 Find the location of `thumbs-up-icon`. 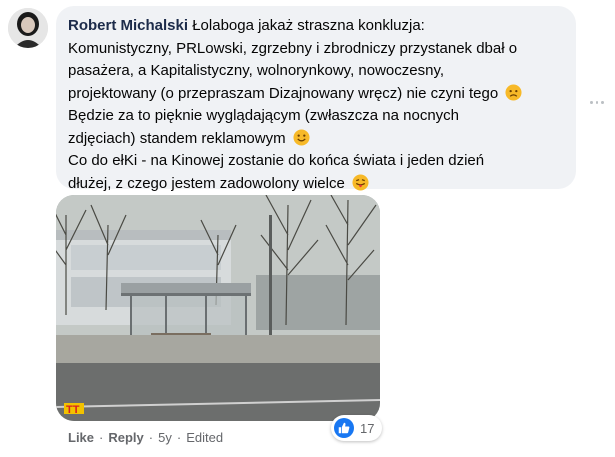

thumbs-up-icon is located at coordinates (344, 428).